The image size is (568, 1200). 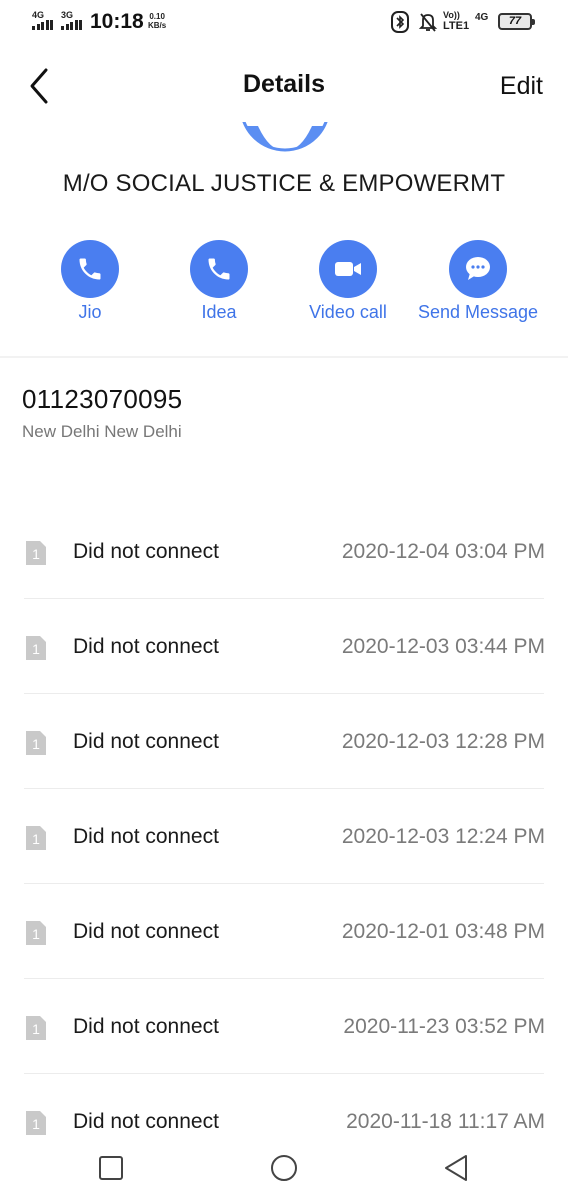 I want to click on network-speed: 0.10 KB/s, so click(x=157, y=21).